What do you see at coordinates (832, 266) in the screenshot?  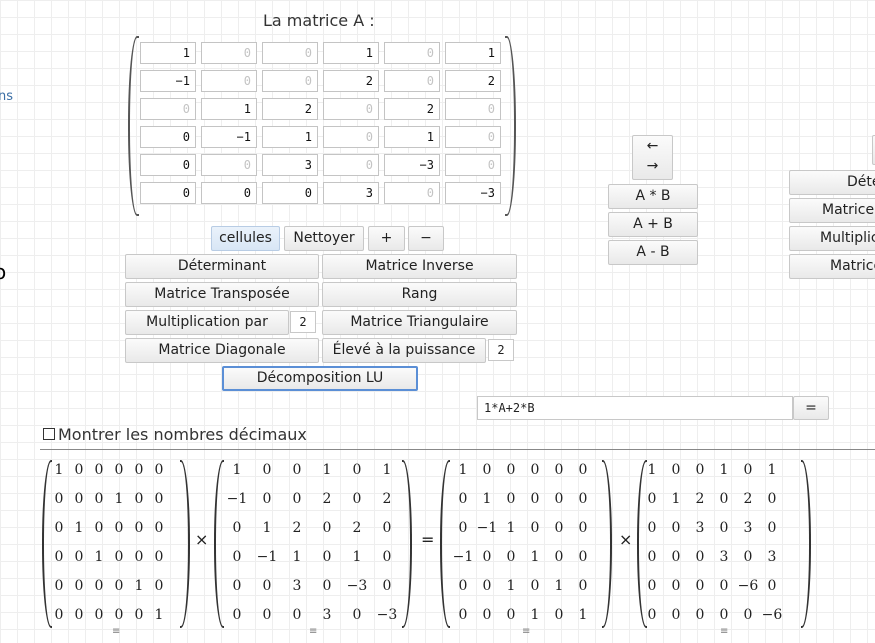 I see `matrix-b-diagonal-button: Matrice` at bounding box center [832, 266].